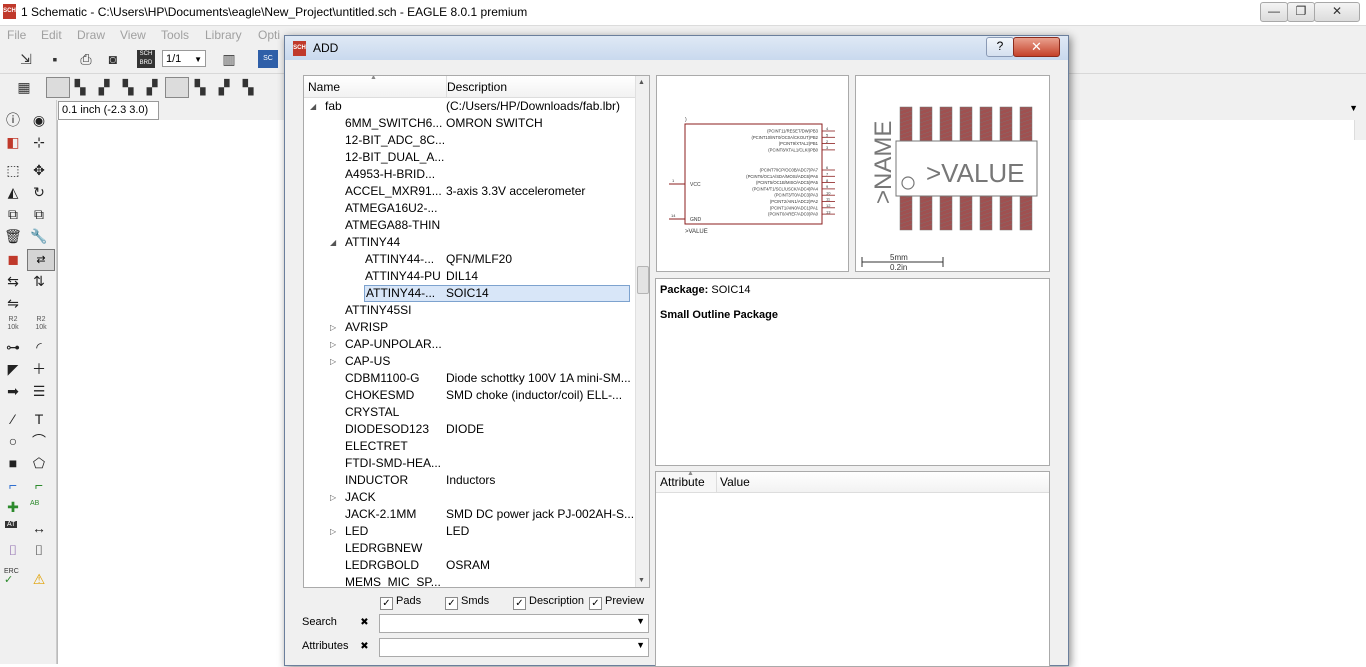 This screenshot has height=667, width=1366. What do you see at coordinates (13, 507) in the screenshot?
I see `junction-icon: ✚` at bounding box center [13, 507].